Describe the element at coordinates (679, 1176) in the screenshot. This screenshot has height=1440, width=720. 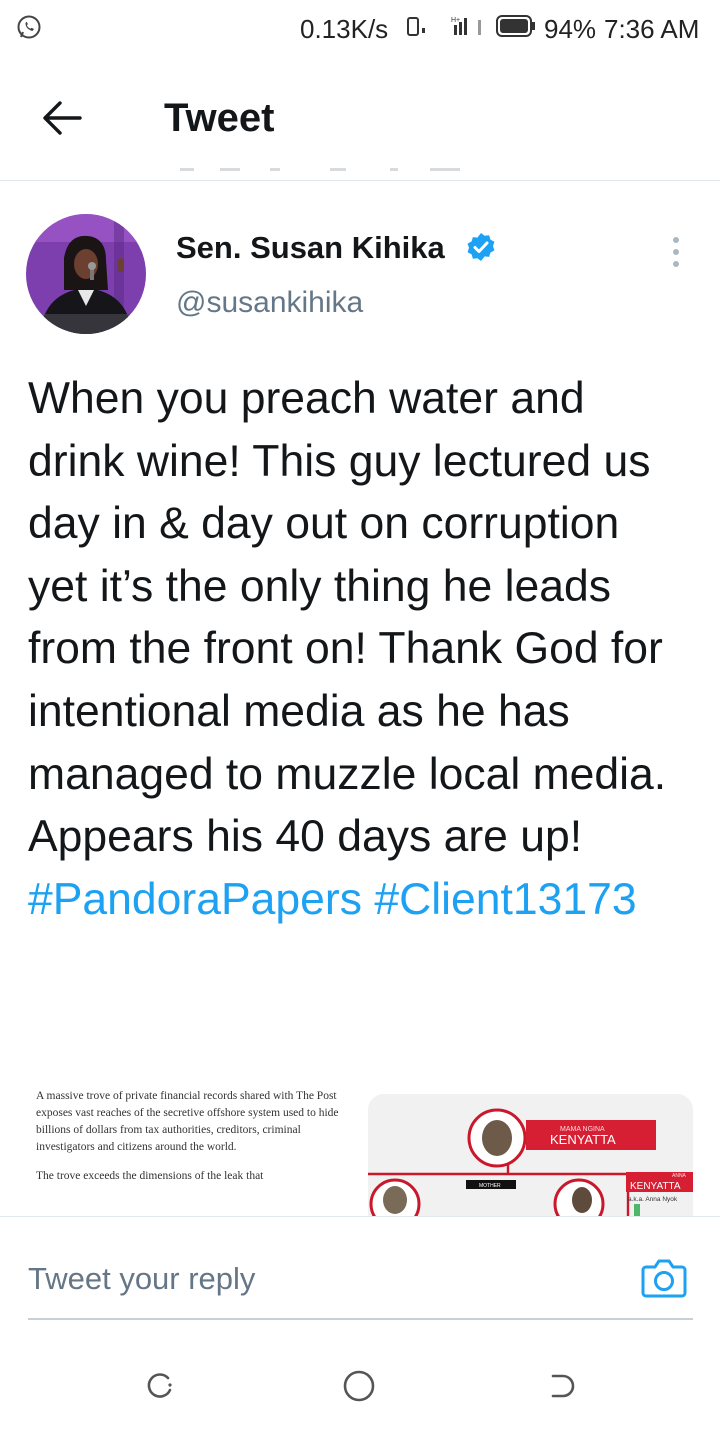
I see `diagram-label: ANNA` at that location.